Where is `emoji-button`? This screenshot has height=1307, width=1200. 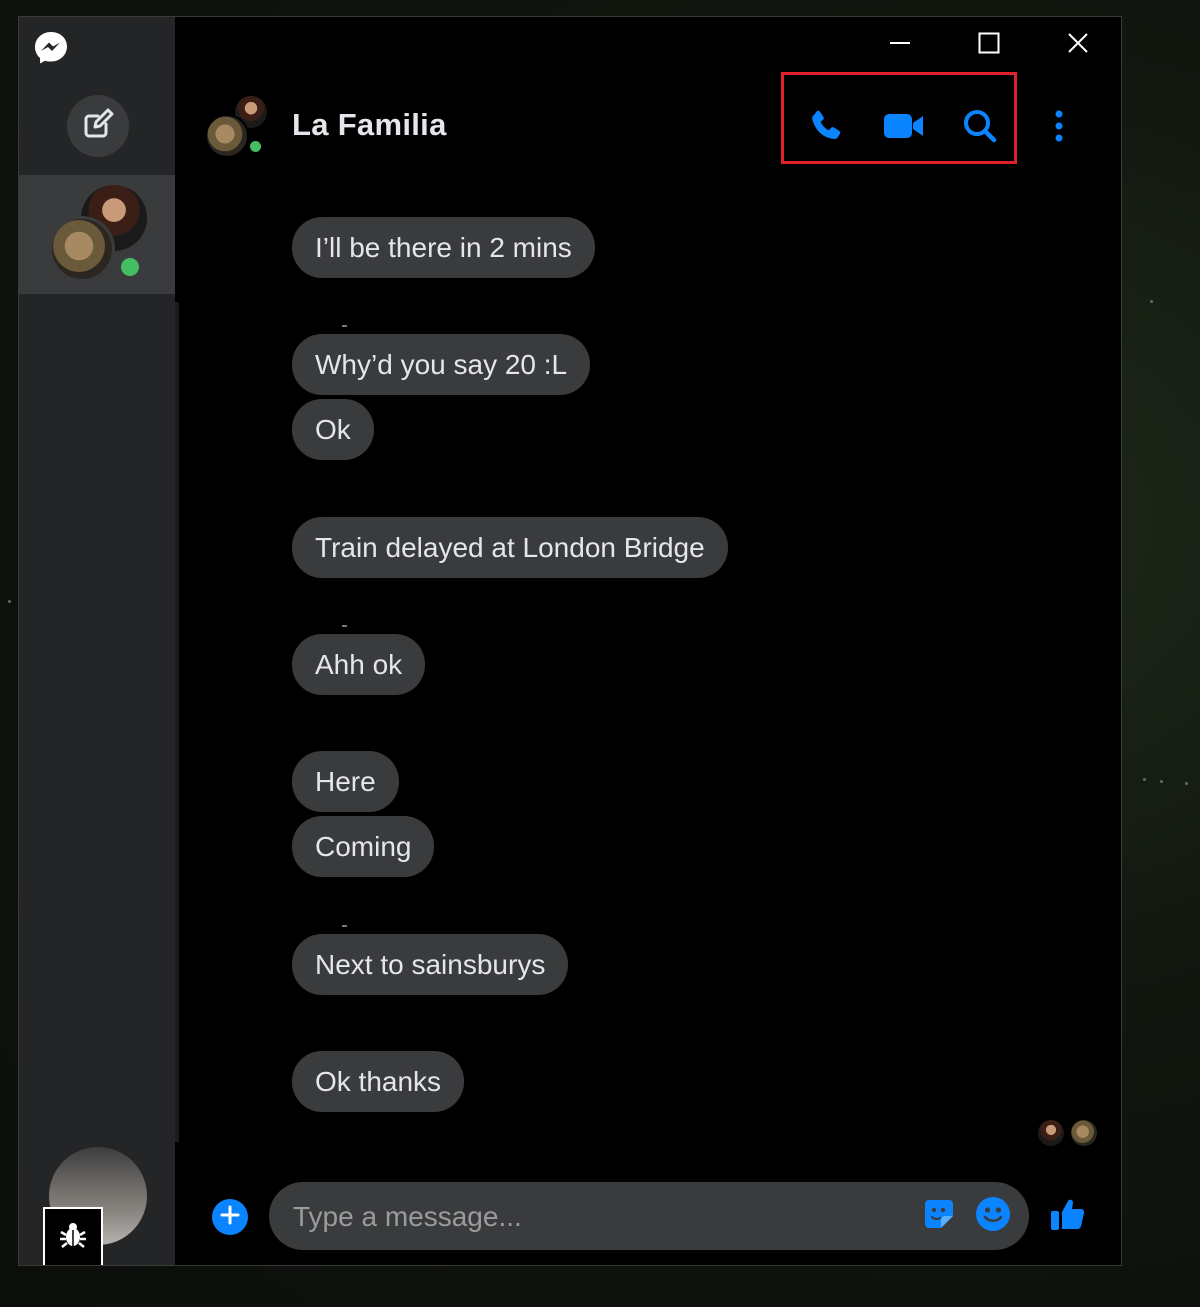
emoji-button is located at coordinates (993, 1216).